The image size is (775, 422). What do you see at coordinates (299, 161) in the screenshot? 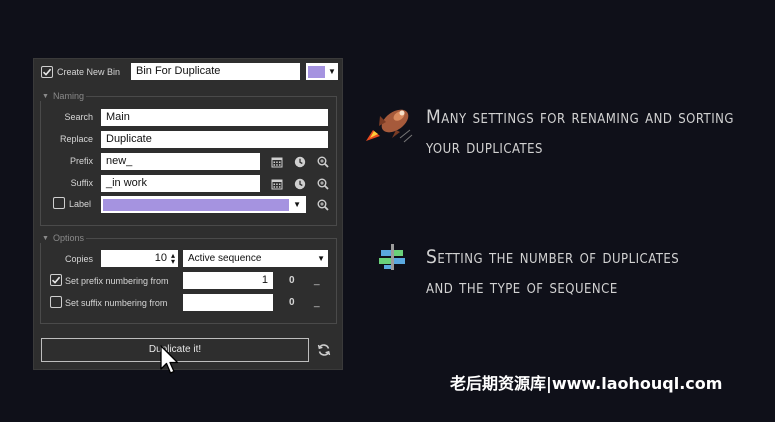
I see `prefix-clock-icon` at bounding box center [299, 161].